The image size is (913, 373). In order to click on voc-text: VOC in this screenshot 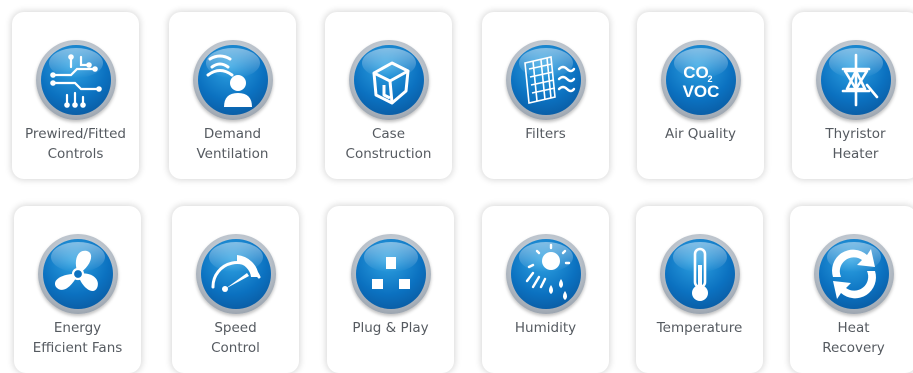, I will do `click(700, 91)`.